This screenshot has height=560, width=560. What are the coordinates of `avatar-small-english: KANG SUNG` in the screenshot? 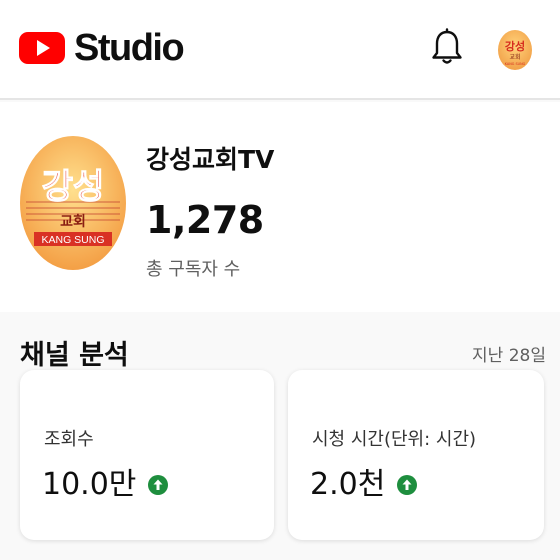 It's located at (515, 64).